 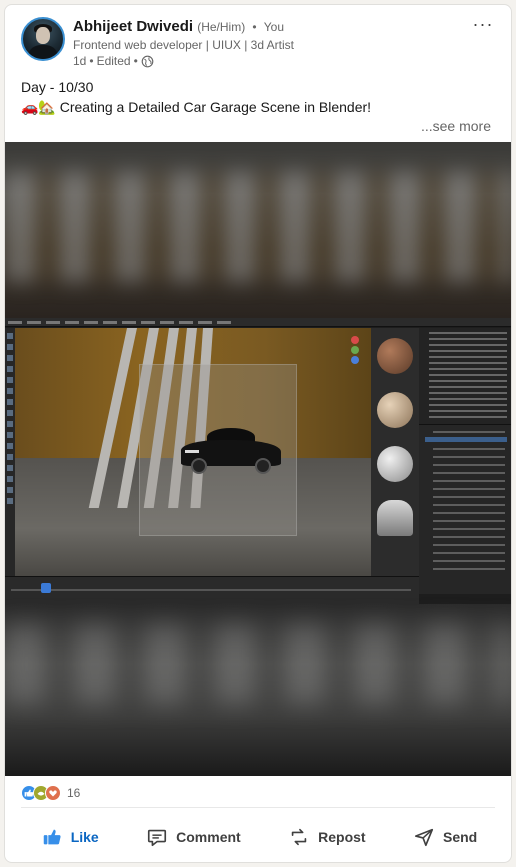 What do you see at coordinates (10, 452) in the screenshot?
I see `blender-toolbar` at bounding box center [10, 452].